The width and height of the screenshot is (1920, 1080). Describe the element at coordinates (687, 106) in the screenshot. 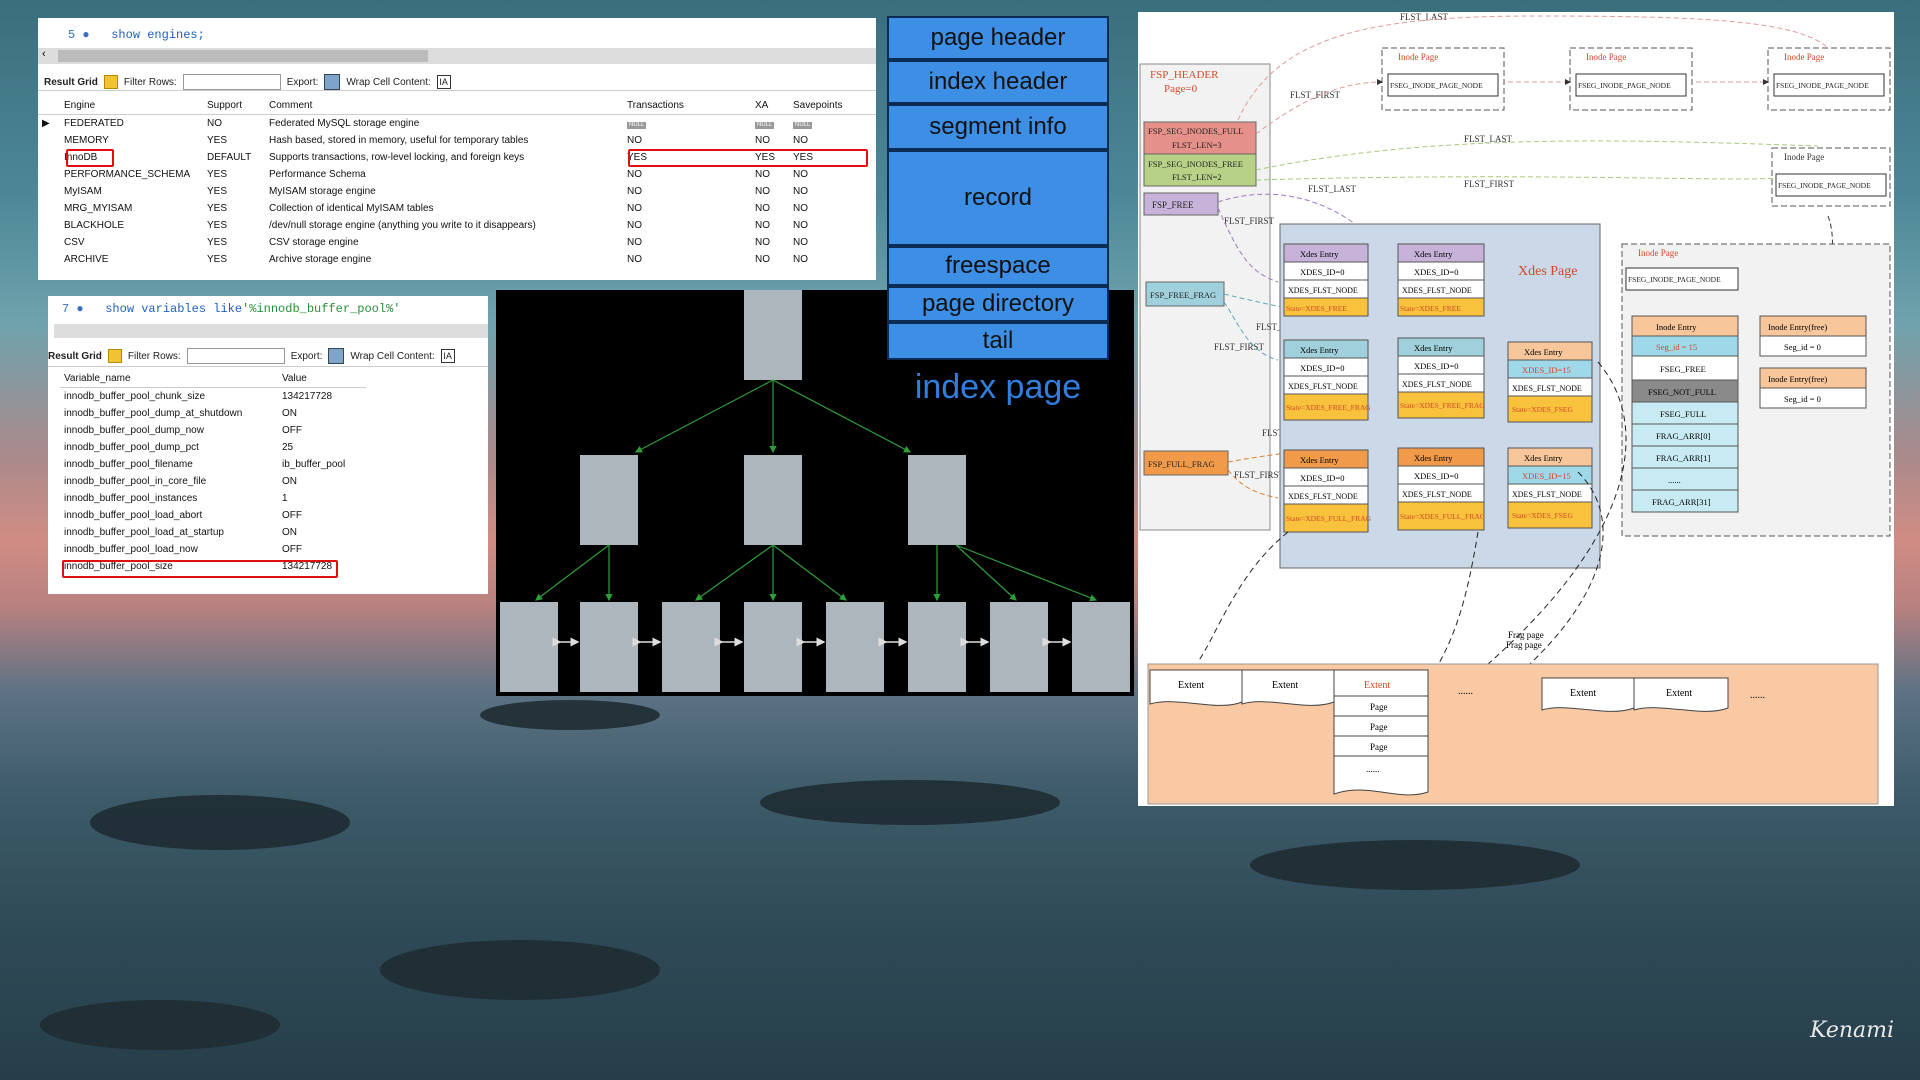

I see `col-transactions: Transactions` at that location.